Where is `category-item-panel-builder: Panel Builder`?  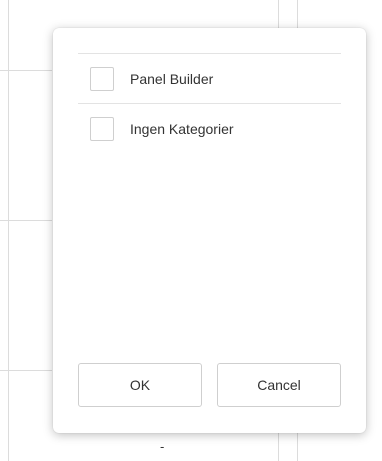
category-item-panel-builder: Panel Builder is located at coordinates (209, 79).